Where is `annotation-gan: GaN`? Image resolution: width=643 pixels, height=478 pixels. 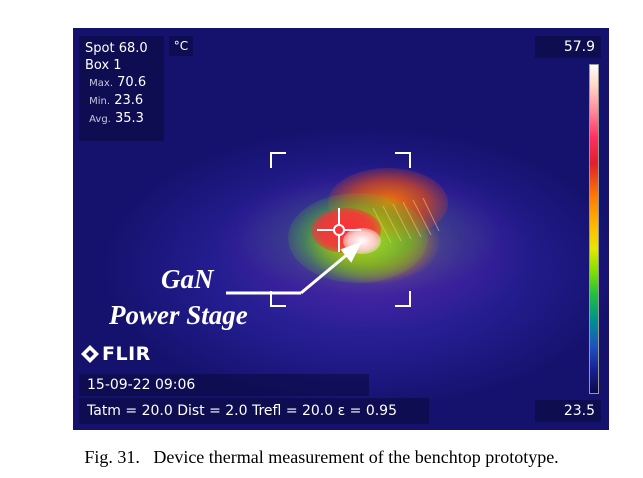
annotation-gan: GaN is located at coordinates (187, 279).